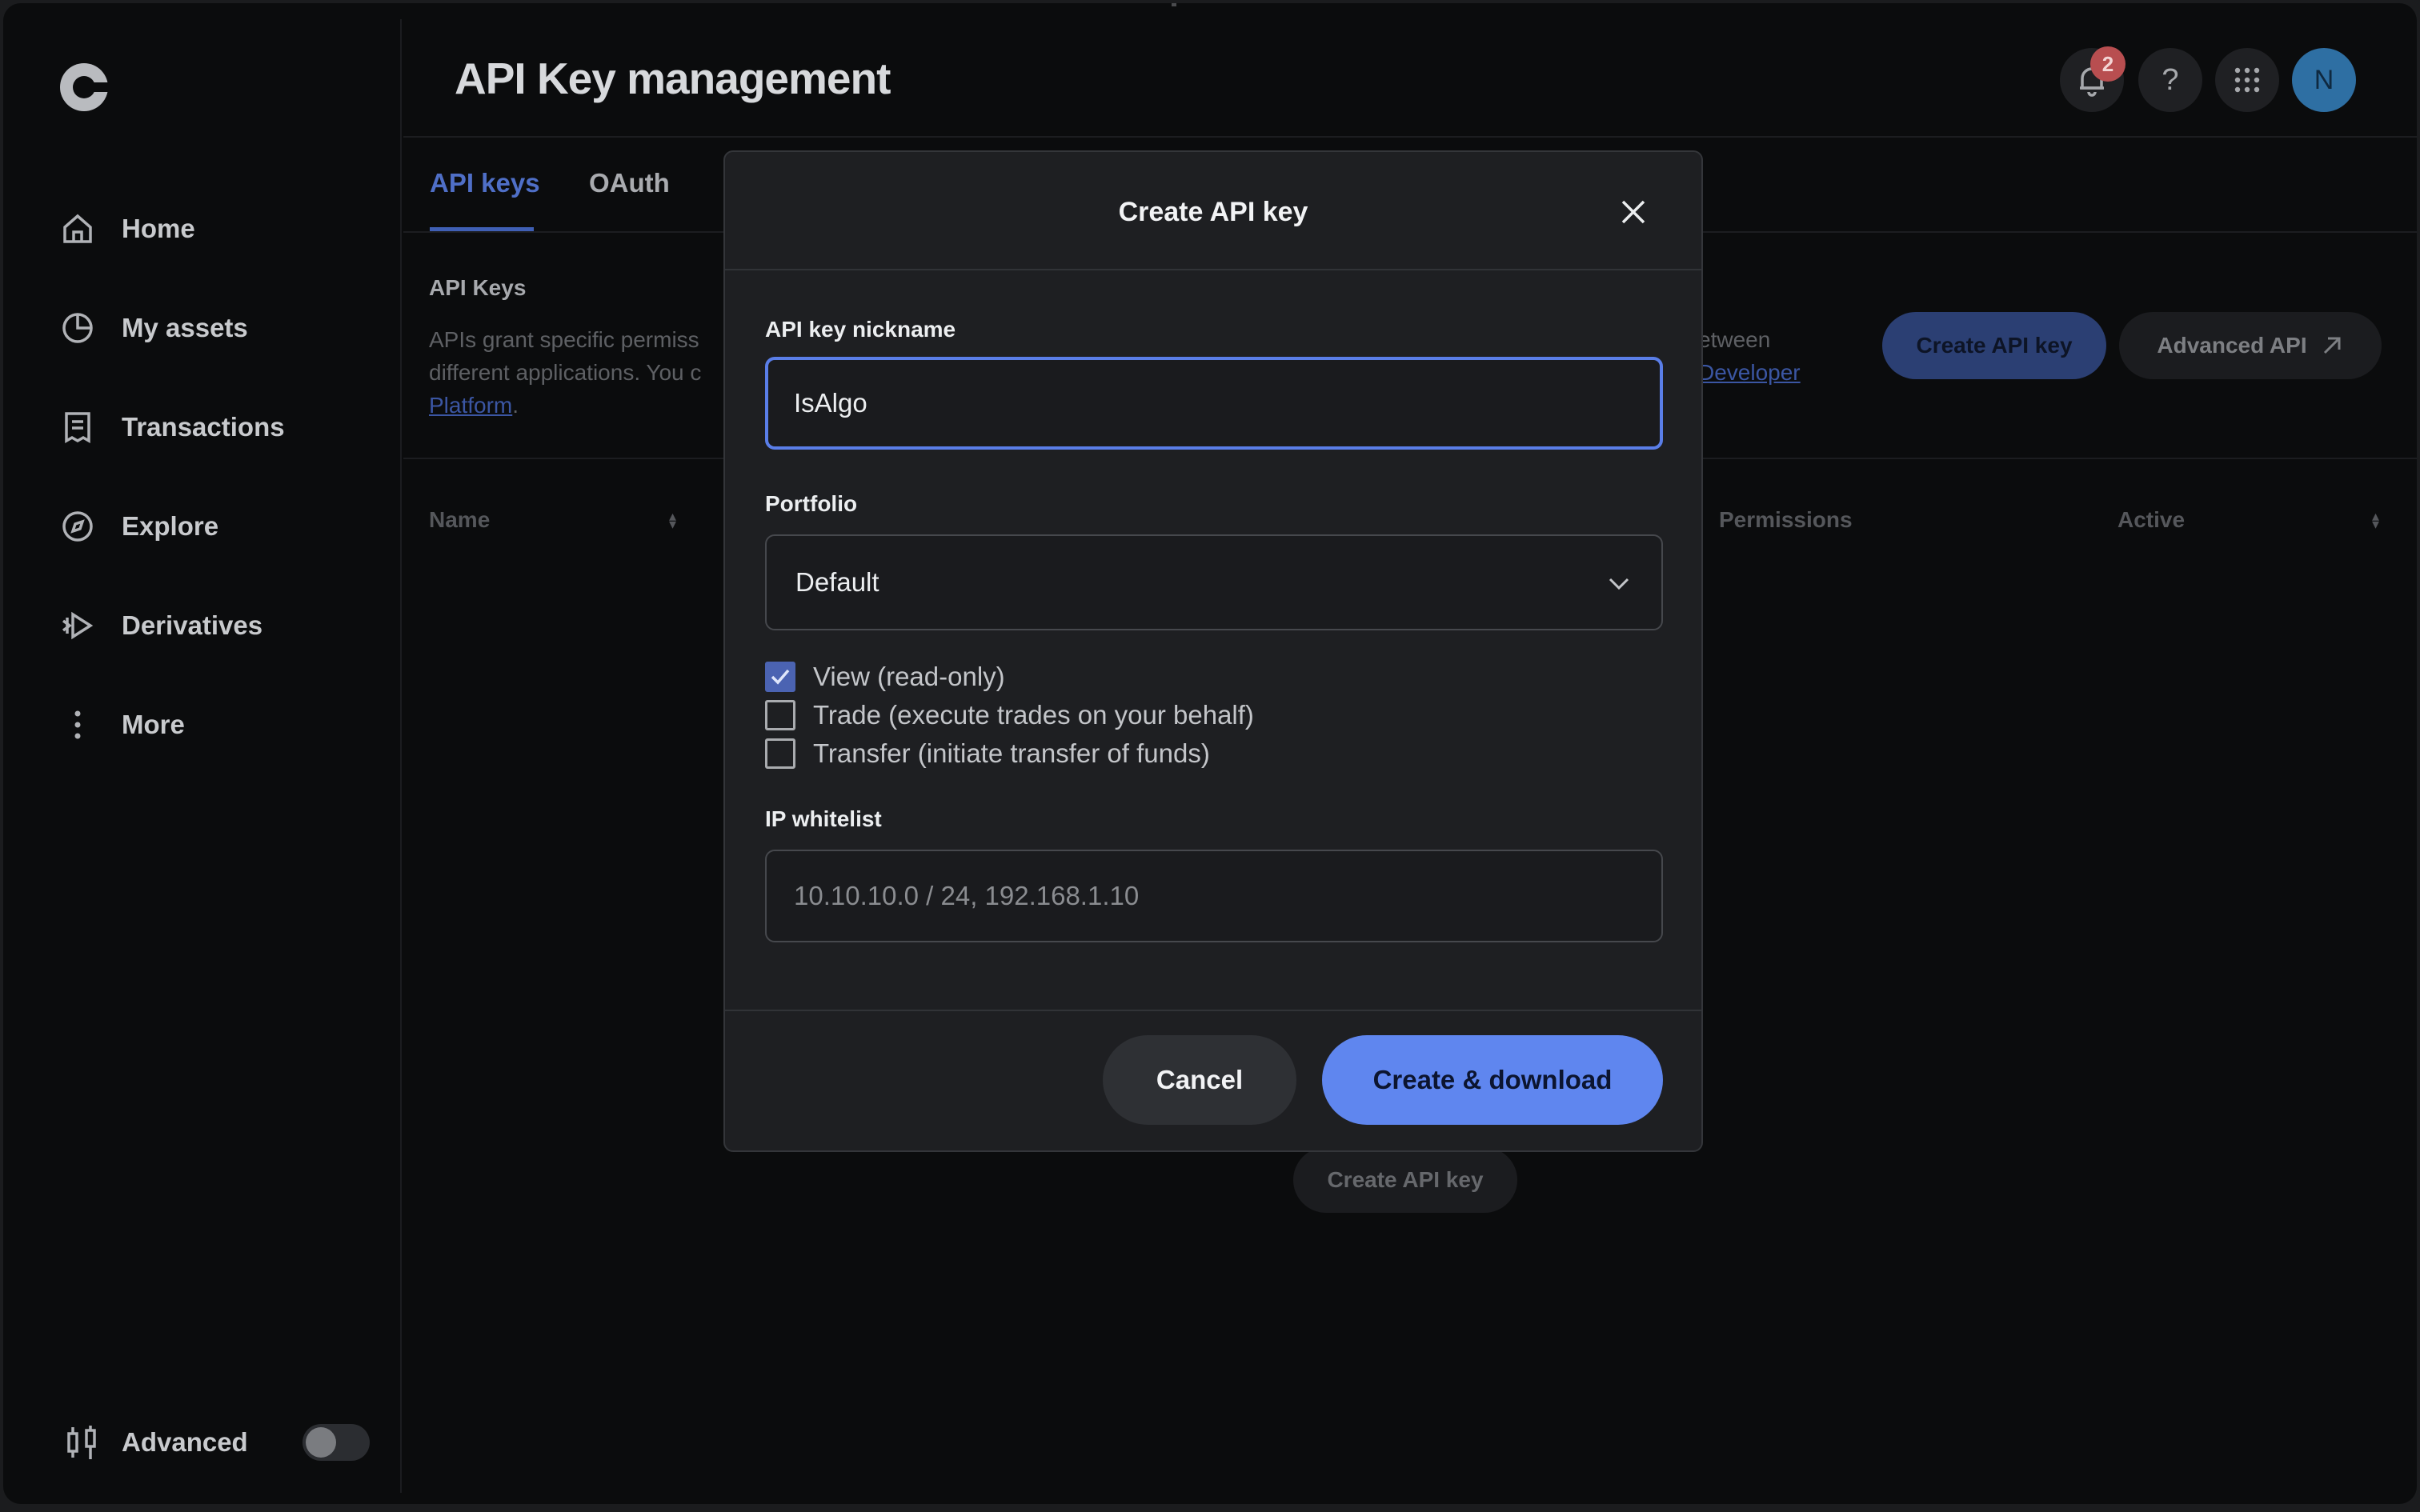  I want to click on view-checkbox, so click(780, 677).